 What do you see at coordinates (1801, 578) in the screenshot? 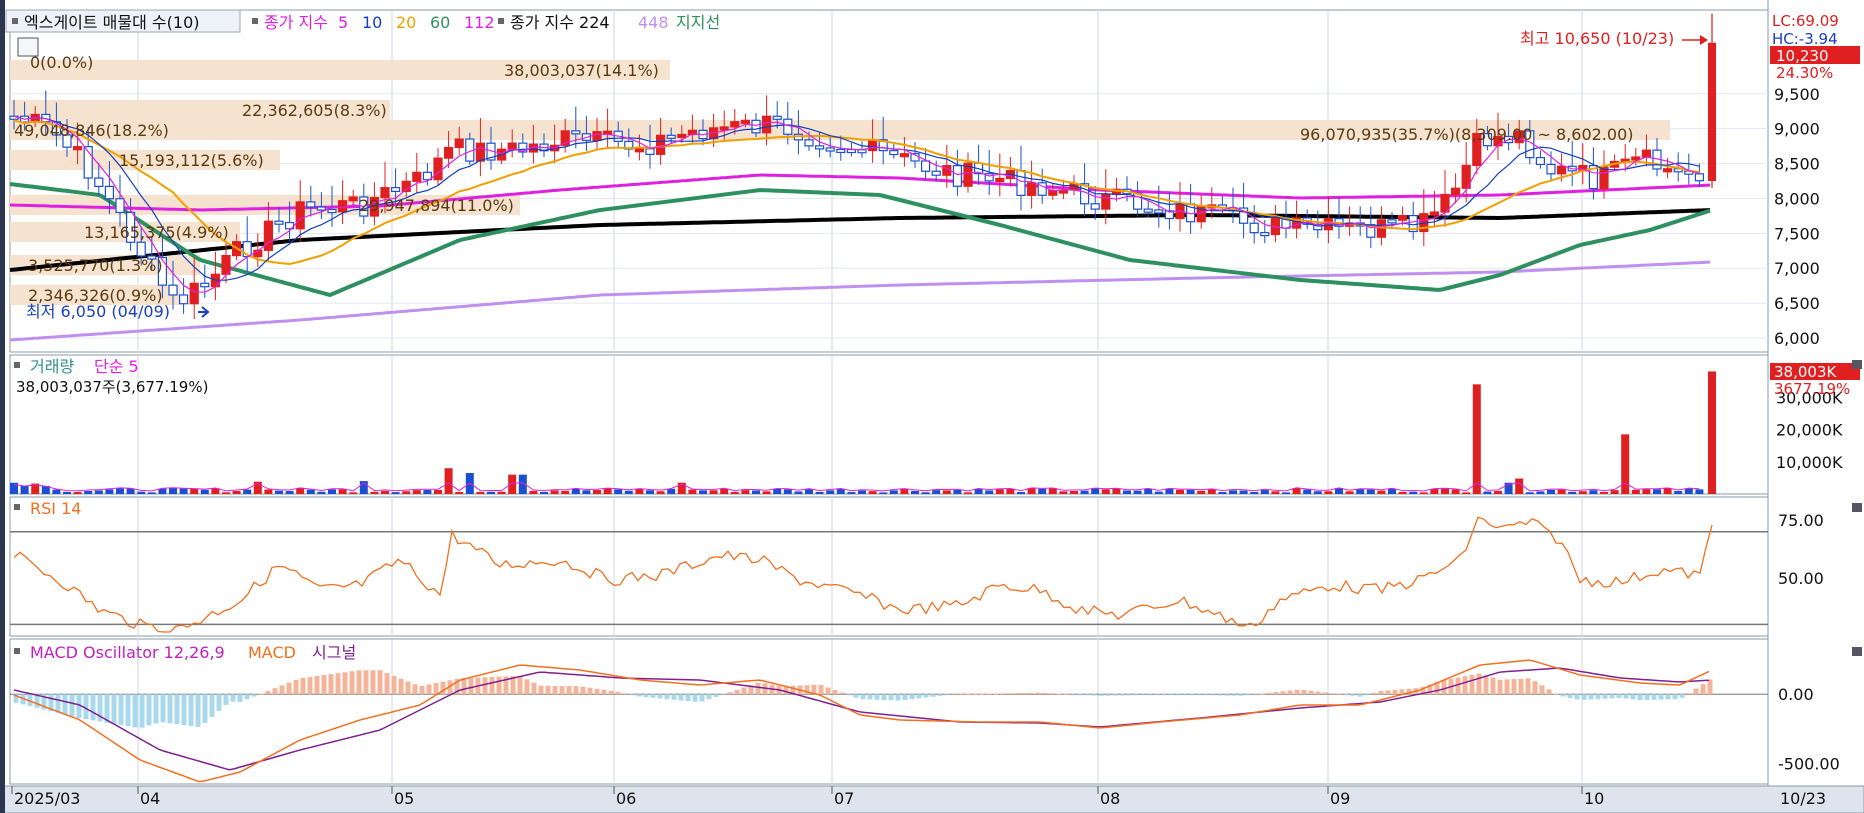
I see `rsi-tick-label: 50.00` at bounding box center [1801, 578].